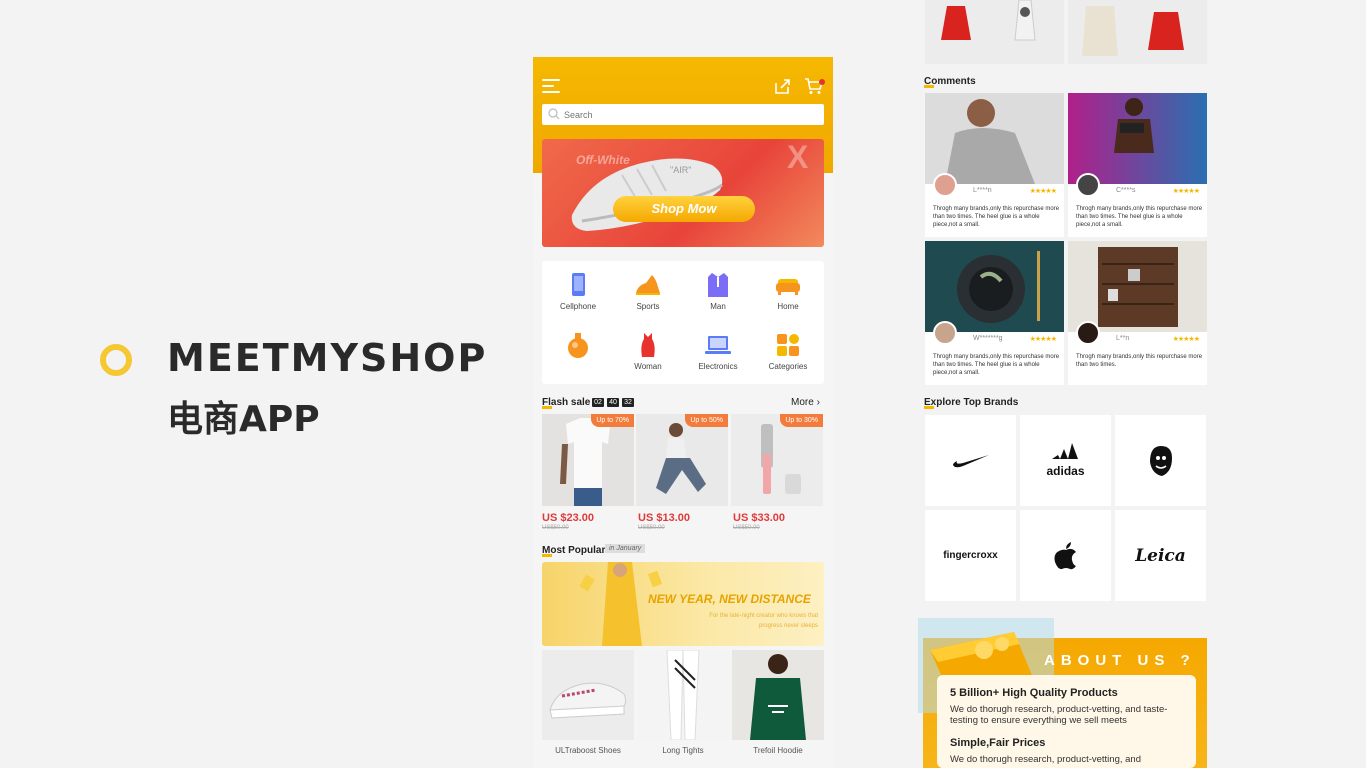  I want to click on product-label: Trefoil Hoodie, so click(778, 750).